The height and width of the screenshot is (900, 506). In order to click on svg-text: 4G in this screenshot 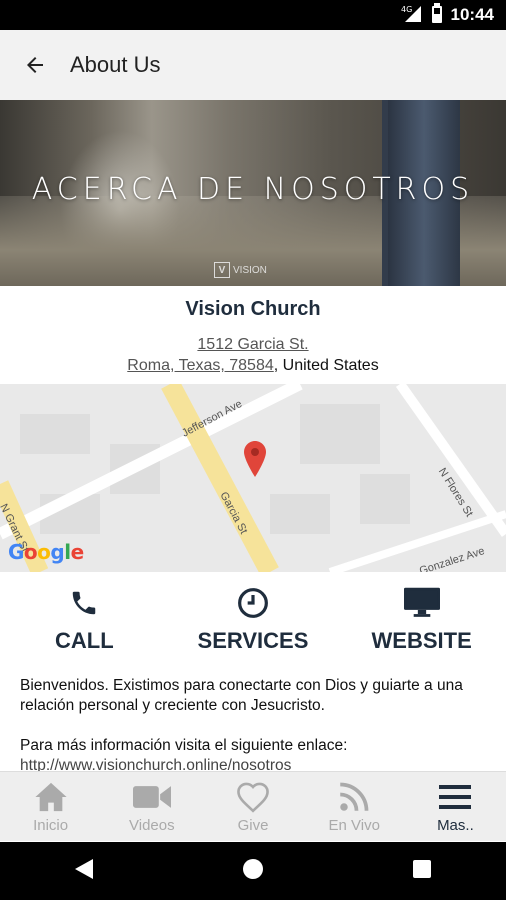, I will do `click(406, 9)`.